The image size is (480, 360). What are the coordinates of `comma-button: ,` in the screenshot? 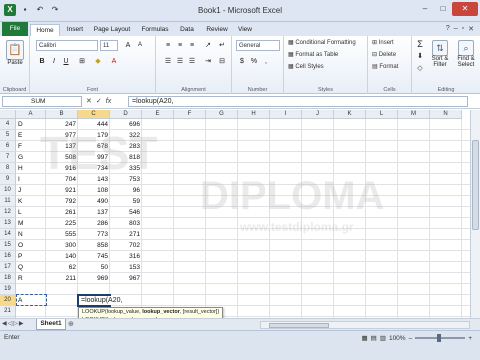 It's located at (266, 61).